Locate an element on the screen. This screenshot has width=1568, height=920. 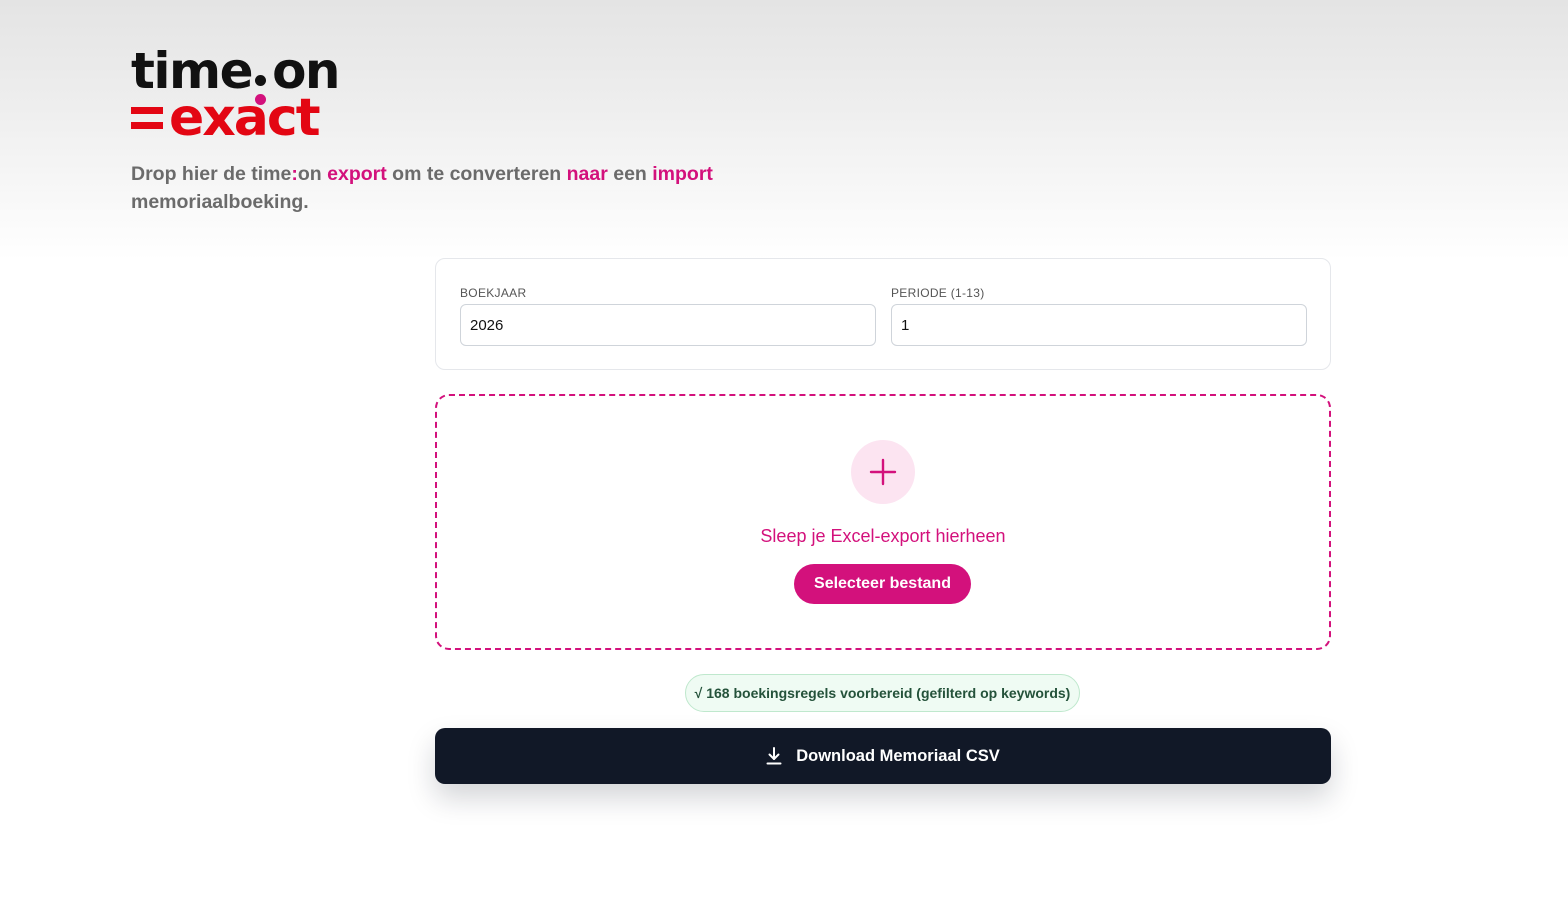
logo-colon-icon is located at coordinates (262, 90).